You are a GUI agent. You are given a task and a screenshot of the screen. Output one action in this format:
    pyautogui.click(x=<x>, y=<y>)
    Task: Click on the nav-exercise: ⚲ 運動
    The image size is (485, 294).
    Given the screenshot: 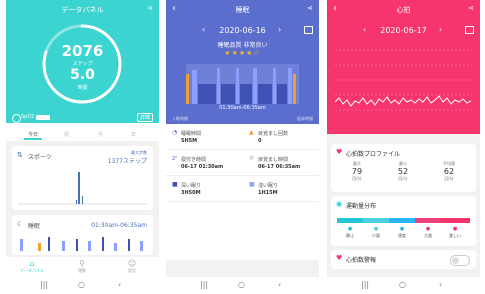 What is the action you would take?
    pyautogui.click(x=82, y=266)
    